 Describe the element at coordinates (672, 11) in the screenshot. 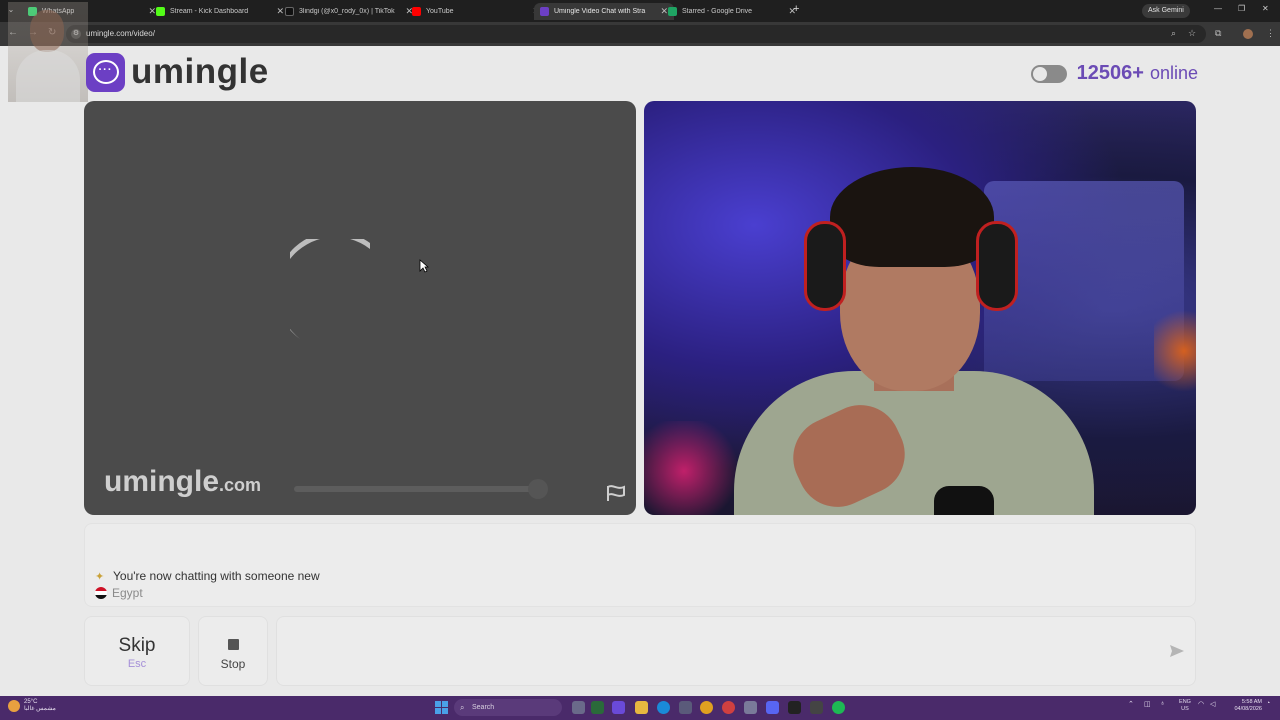

I see `google-drive-favicon-icon` at that location.